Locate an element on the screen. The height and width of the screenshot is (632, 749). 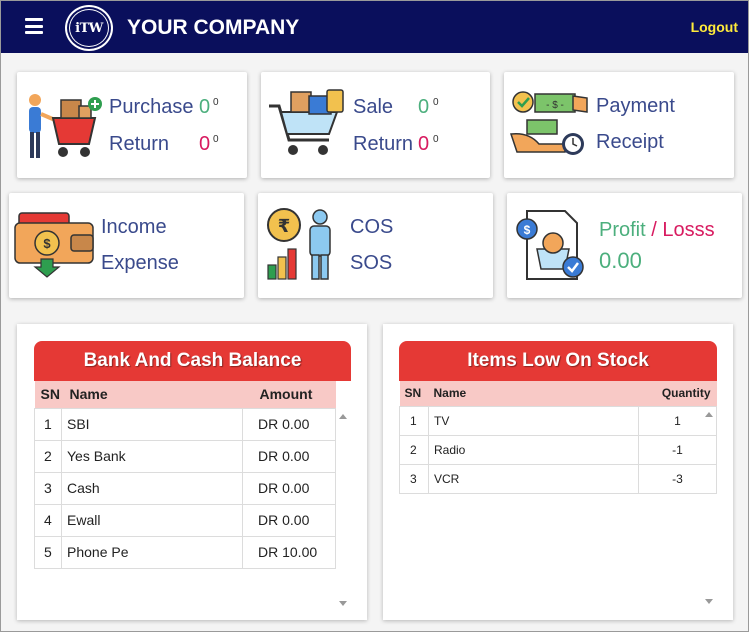
top-navbar: iTW YOUR COMPANY Logout is located at coordinates (374, 27).